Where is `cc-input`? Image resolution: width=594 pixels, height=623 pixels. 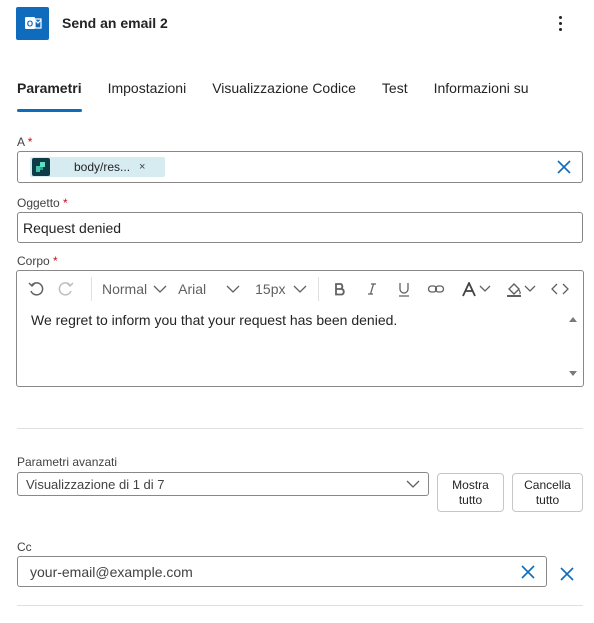 cc-input is located at coordinates (263, 571).